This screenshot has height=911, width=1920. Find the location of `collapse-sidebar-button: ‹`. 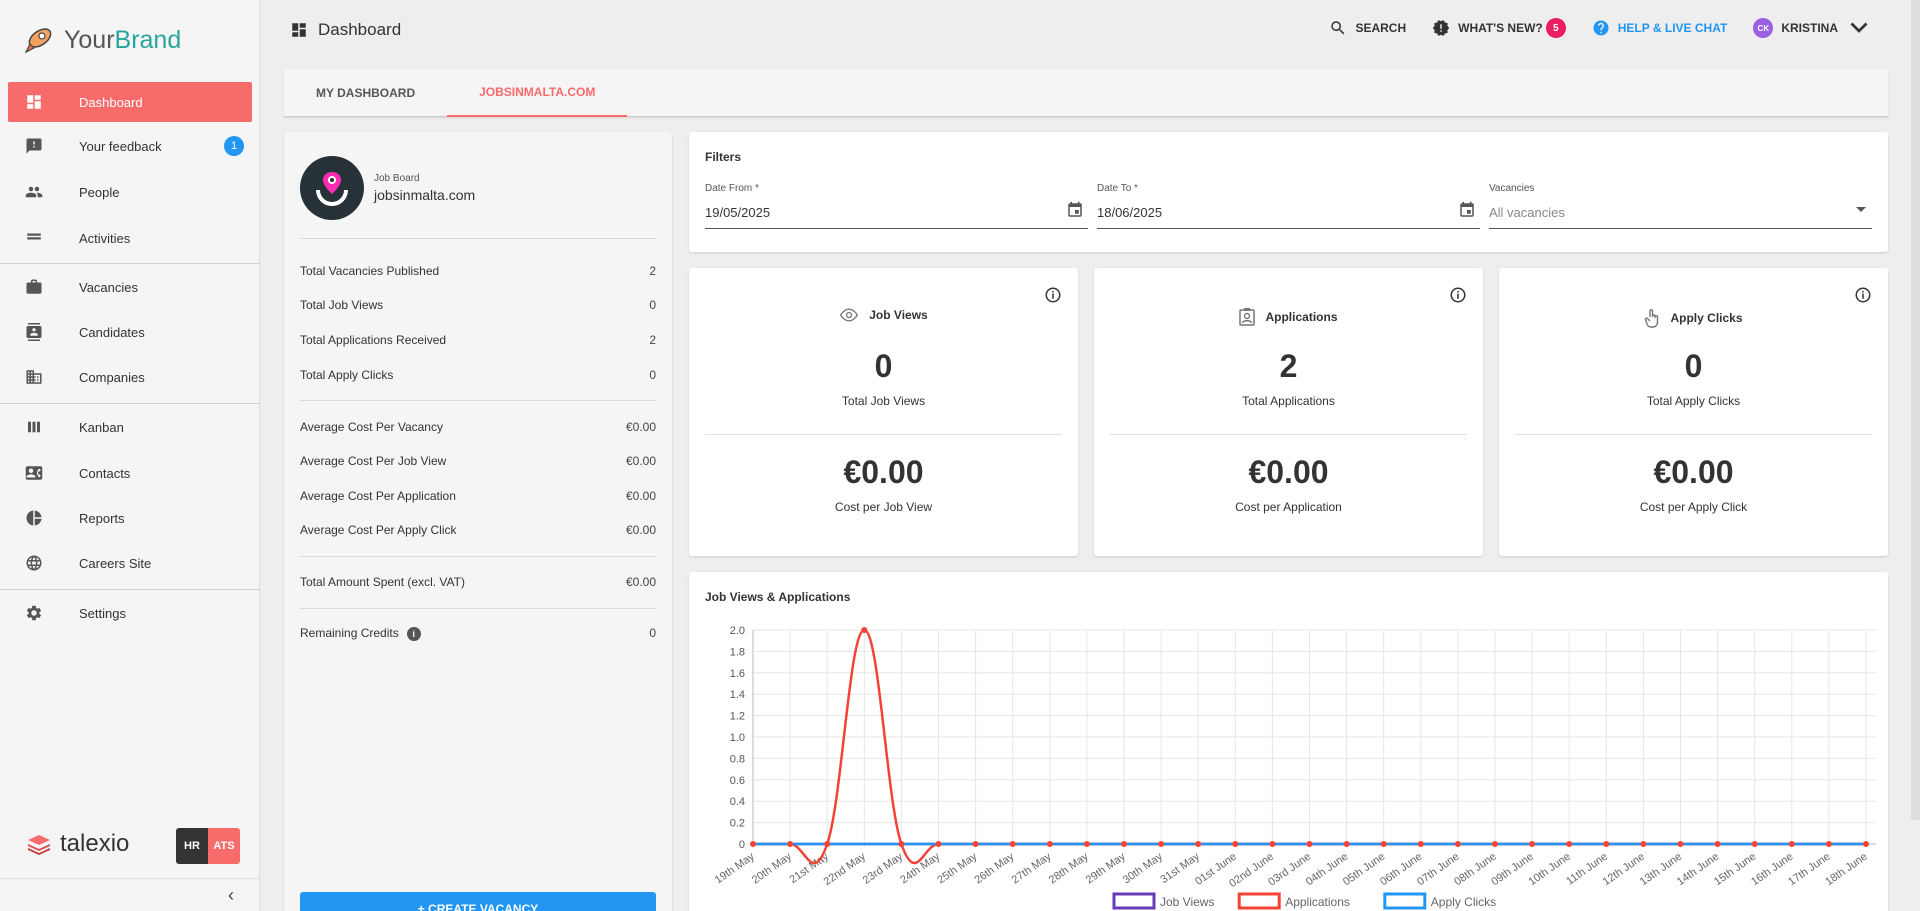

collapse-sidebar-button: ‹ is located at coordinates (231, 895).